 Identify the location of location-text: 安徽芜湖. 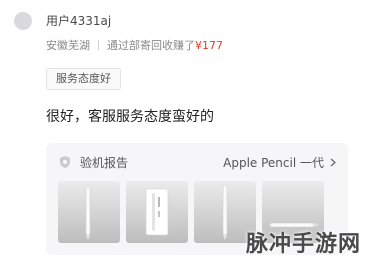
(68, 45).